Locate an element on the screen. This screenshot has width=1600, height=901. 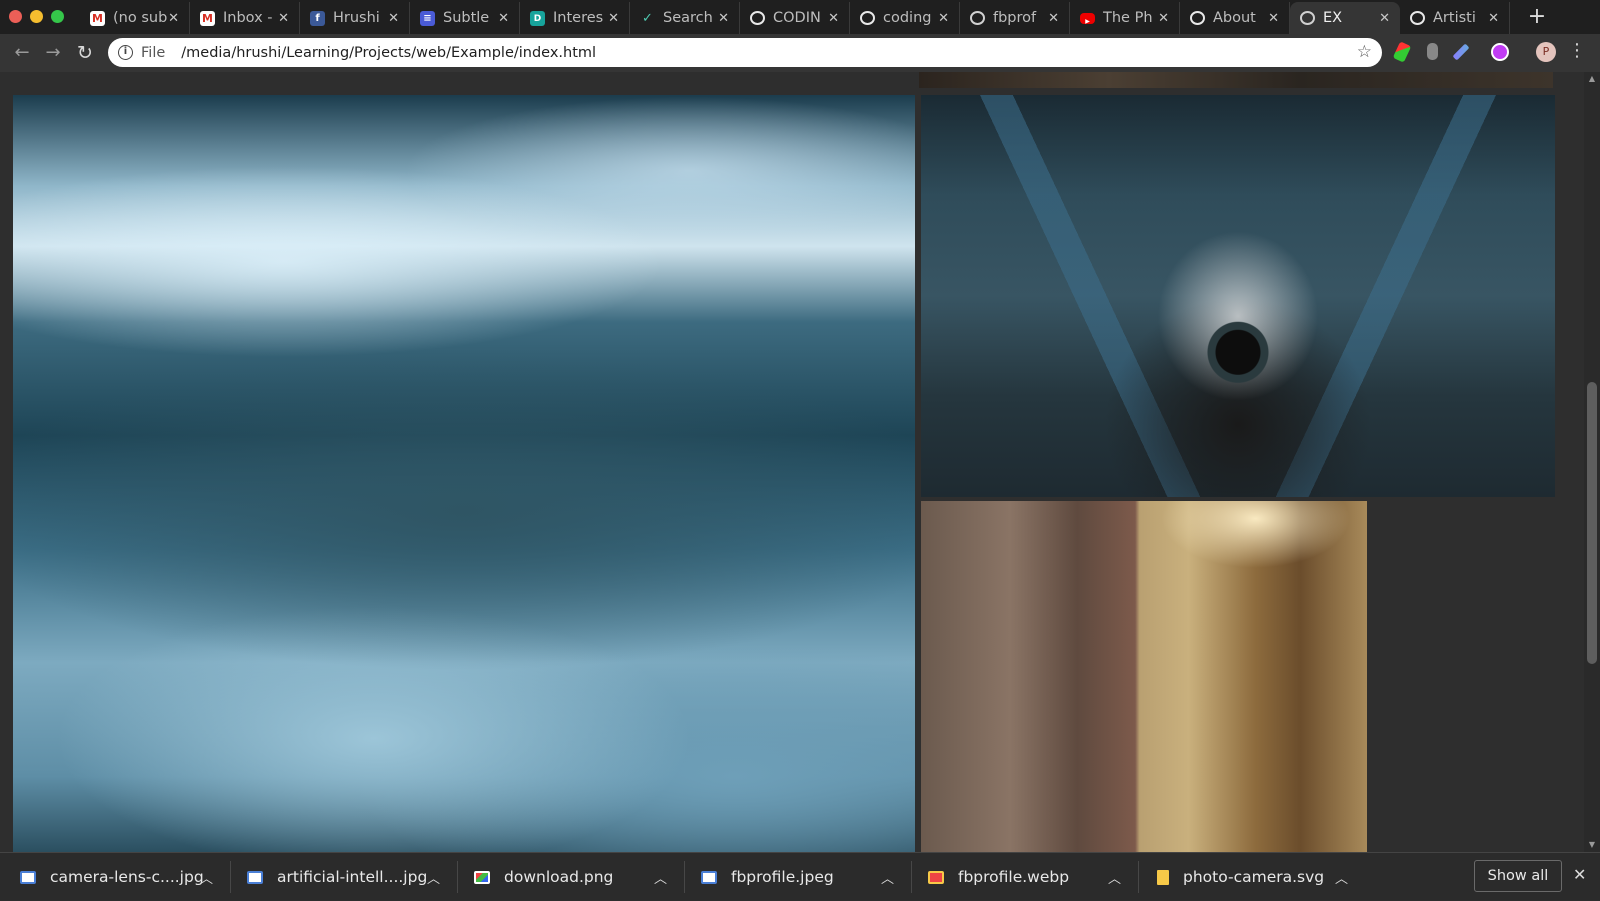
tab-8: fbprof ✕ is located at coordinates (1015, 18).